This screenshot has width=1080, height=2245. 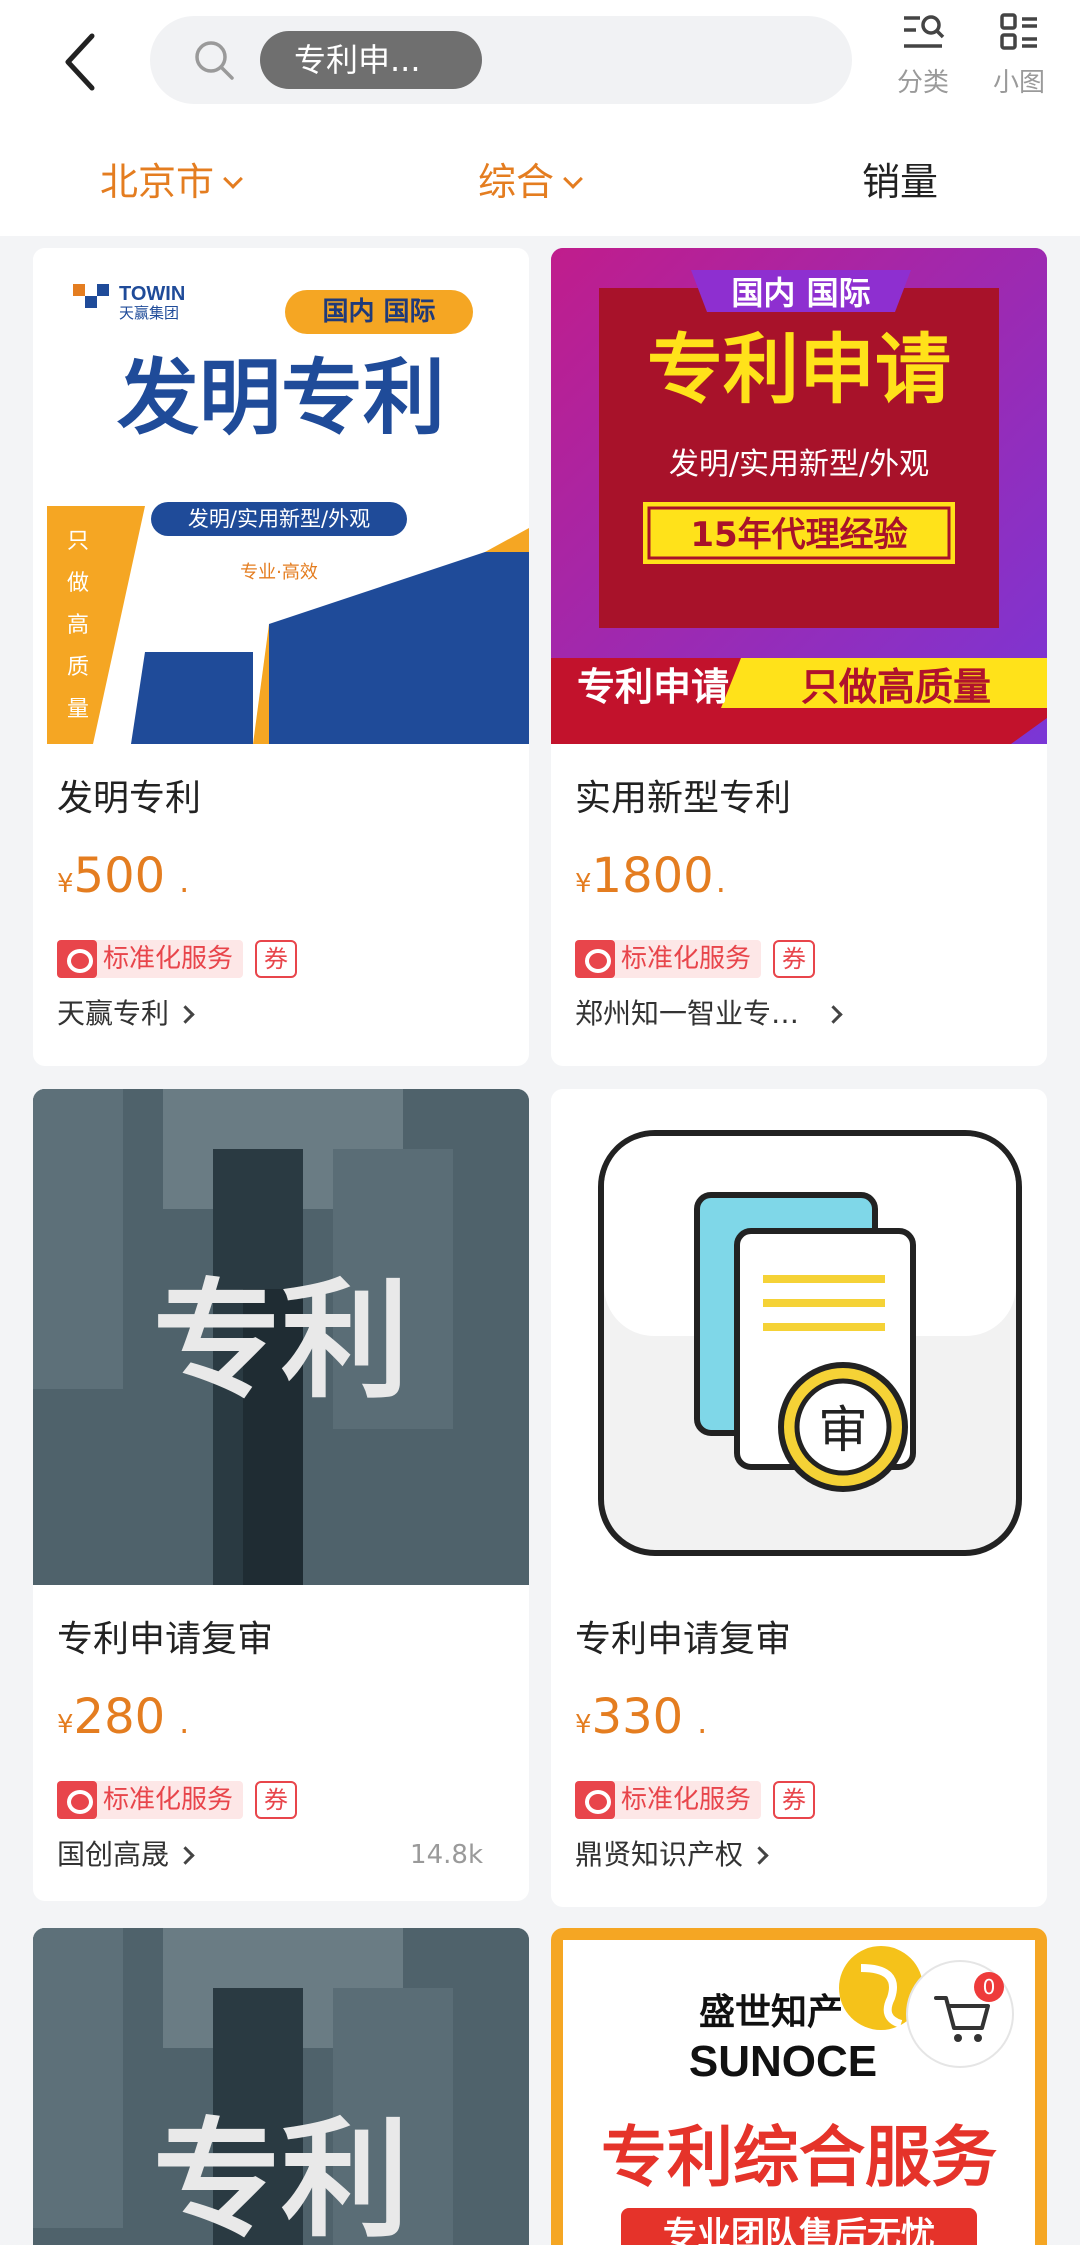 I want to click on product-card: 专利, so click(x=281, y=2086).